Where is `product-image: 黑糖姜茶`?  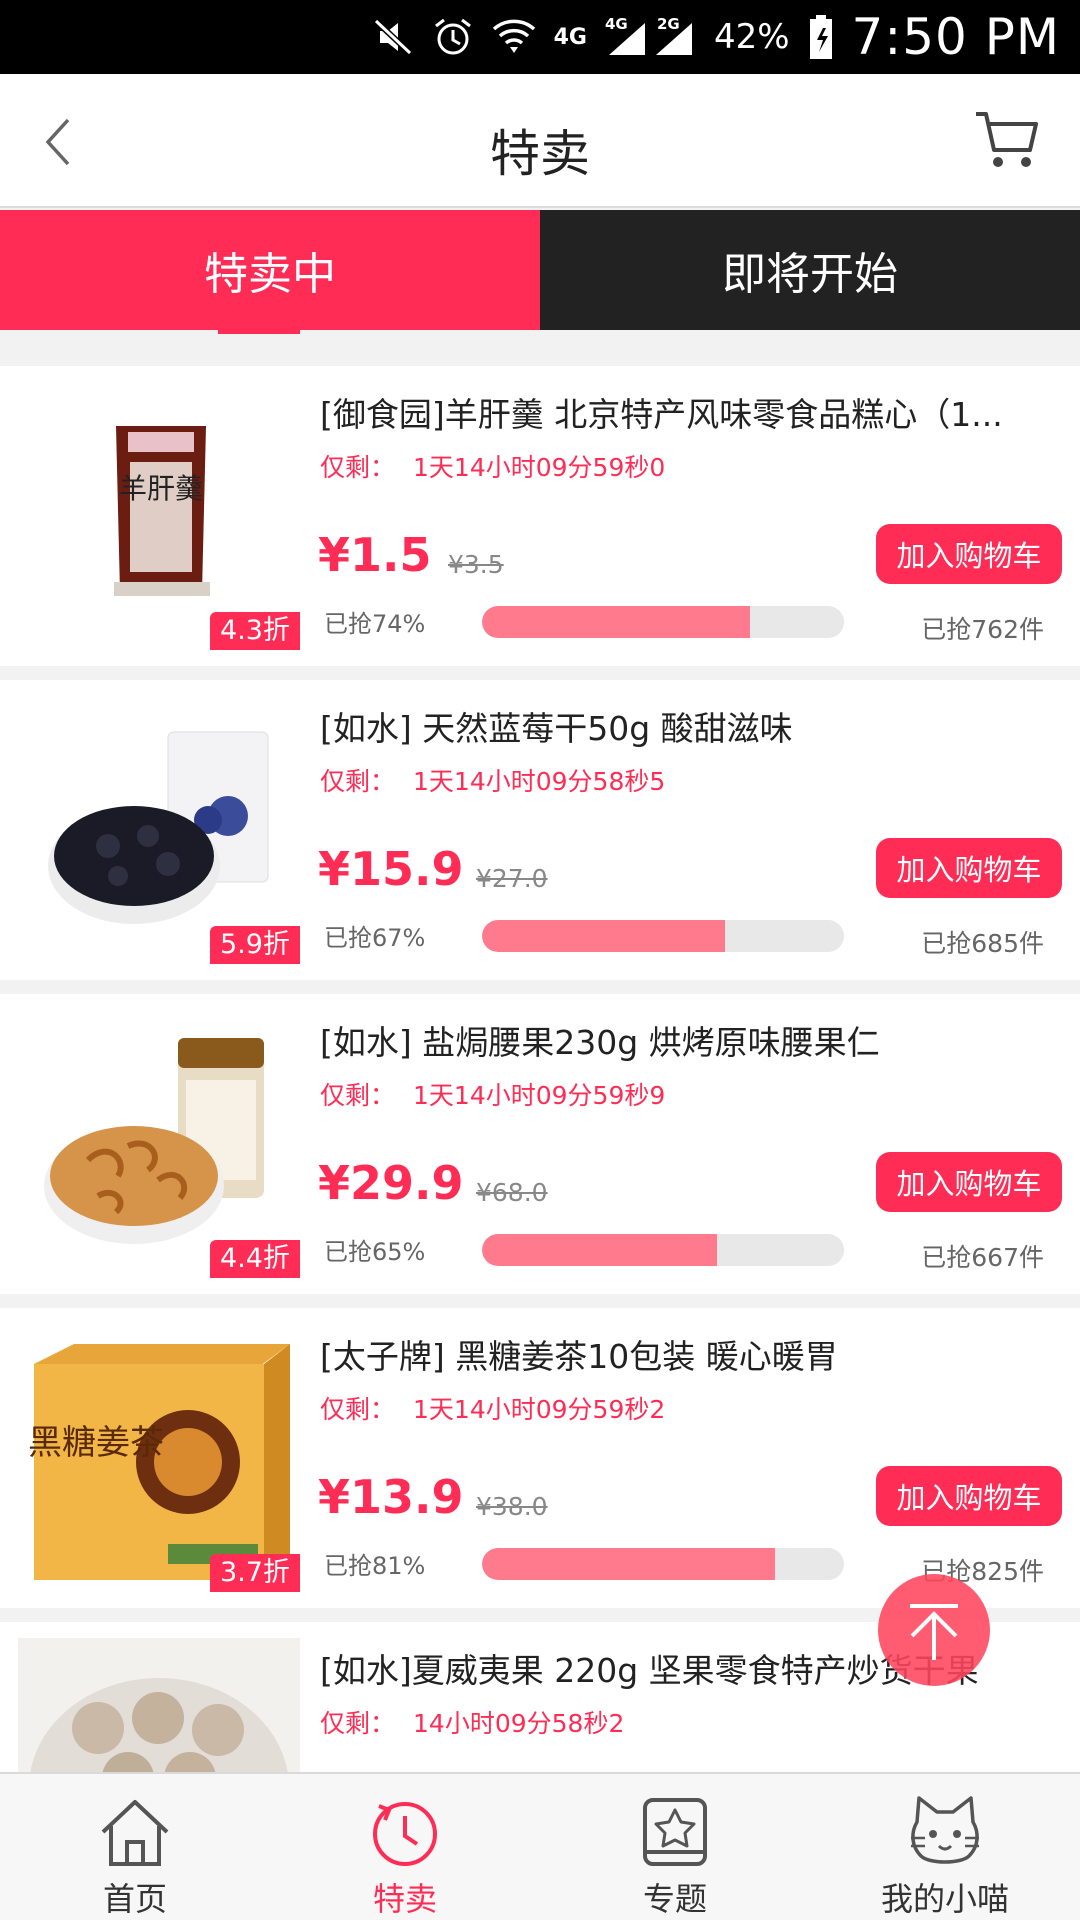 product-image: 黑糖姜茶 is located at coordinates (159, 1458).